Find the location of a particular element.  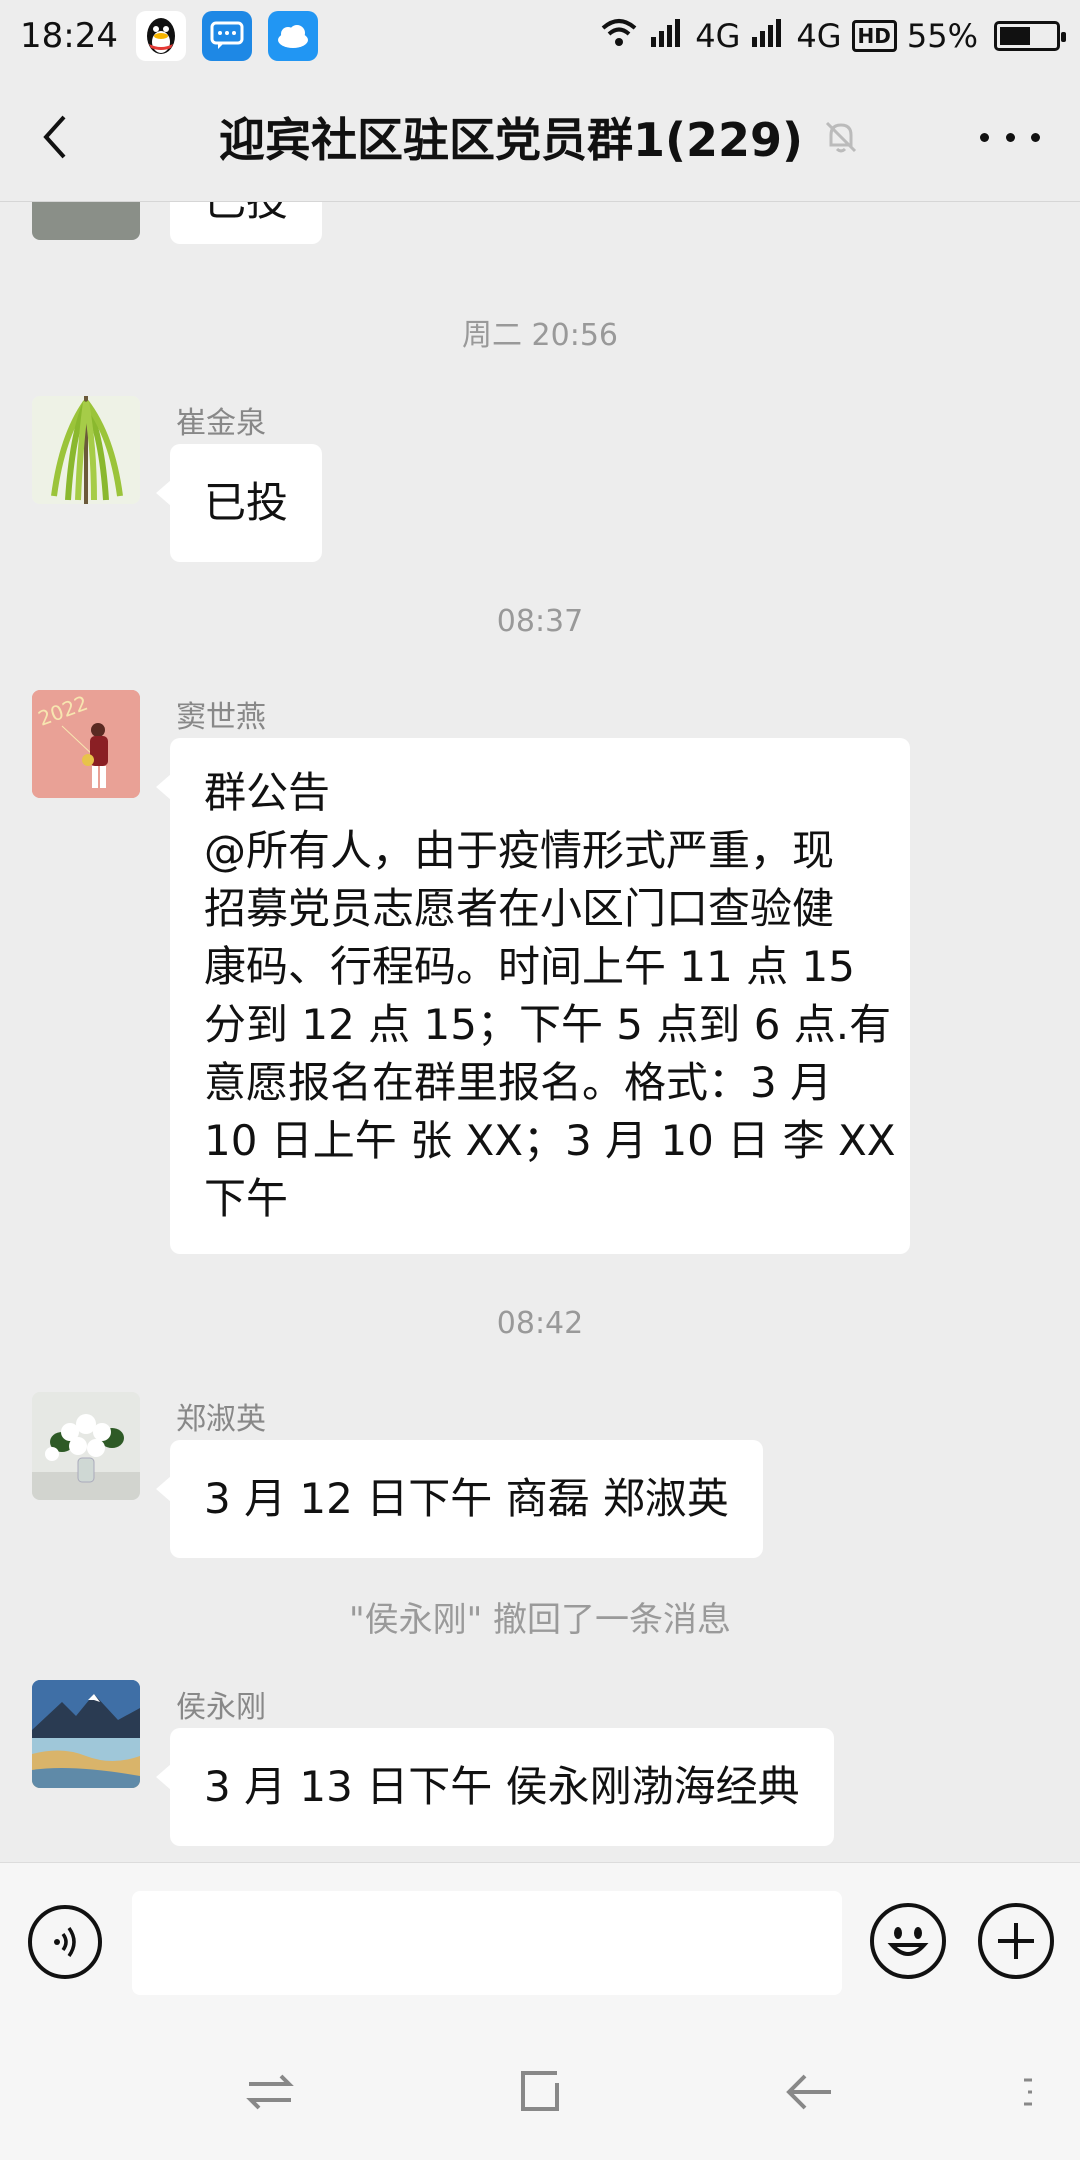

willow-tree-image is located at coordinates (86, 450).